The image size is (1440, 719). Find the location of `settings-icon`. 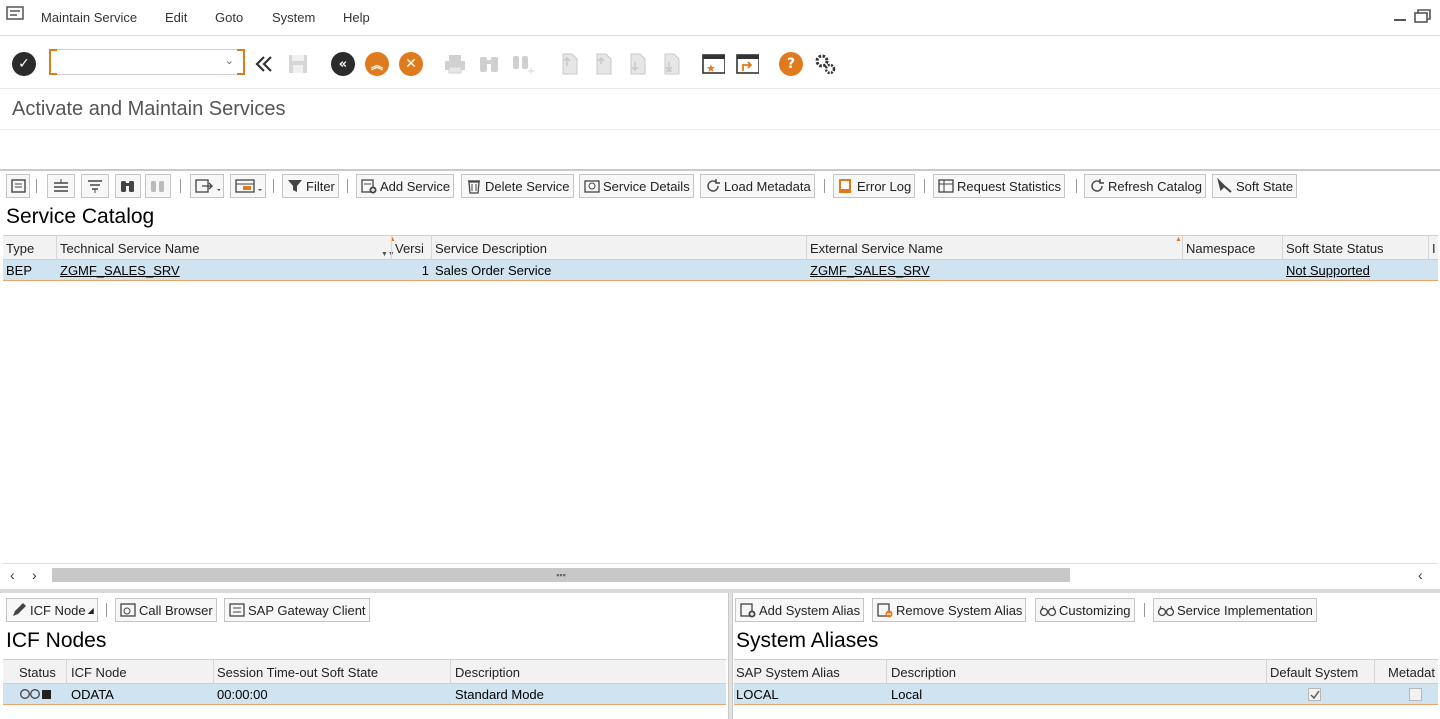

settings-icon is located at coordinates (825, 64).